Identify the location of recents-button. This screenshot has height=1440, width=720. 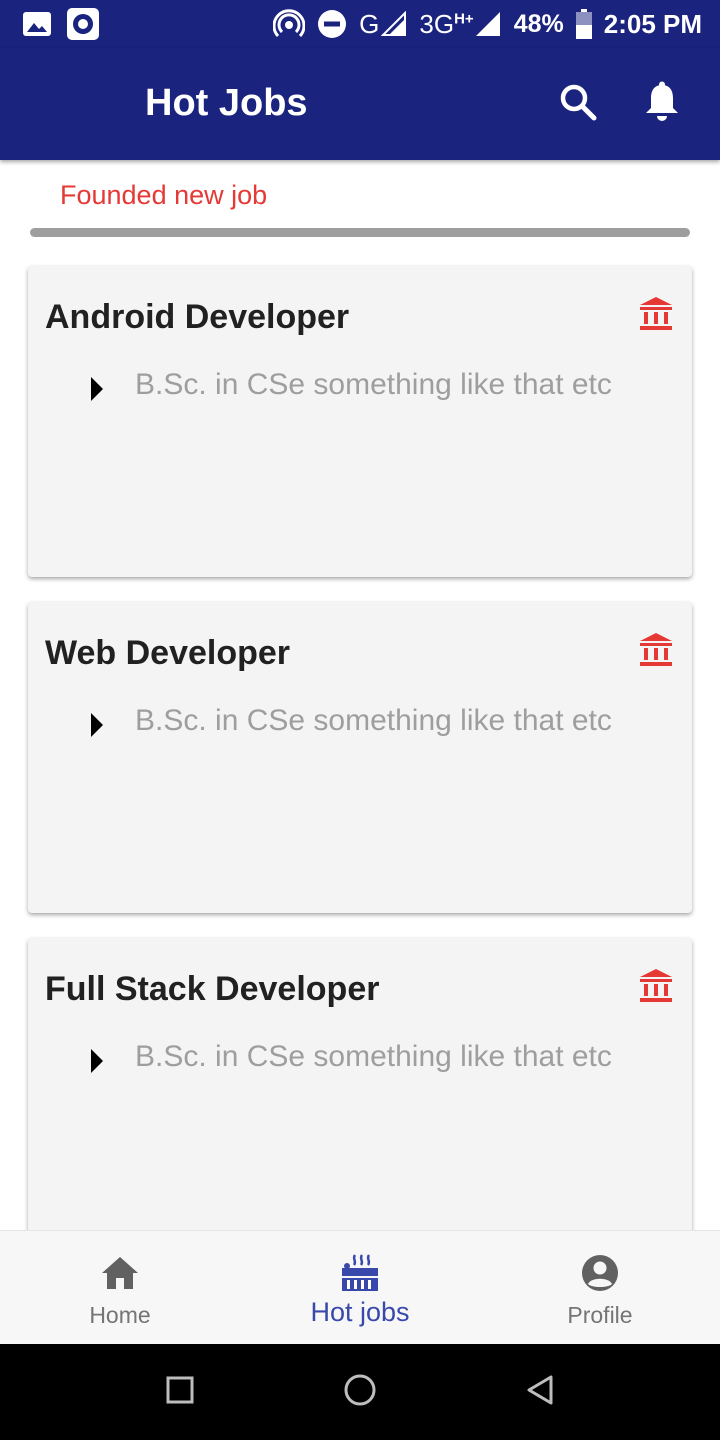
(180, 1392).